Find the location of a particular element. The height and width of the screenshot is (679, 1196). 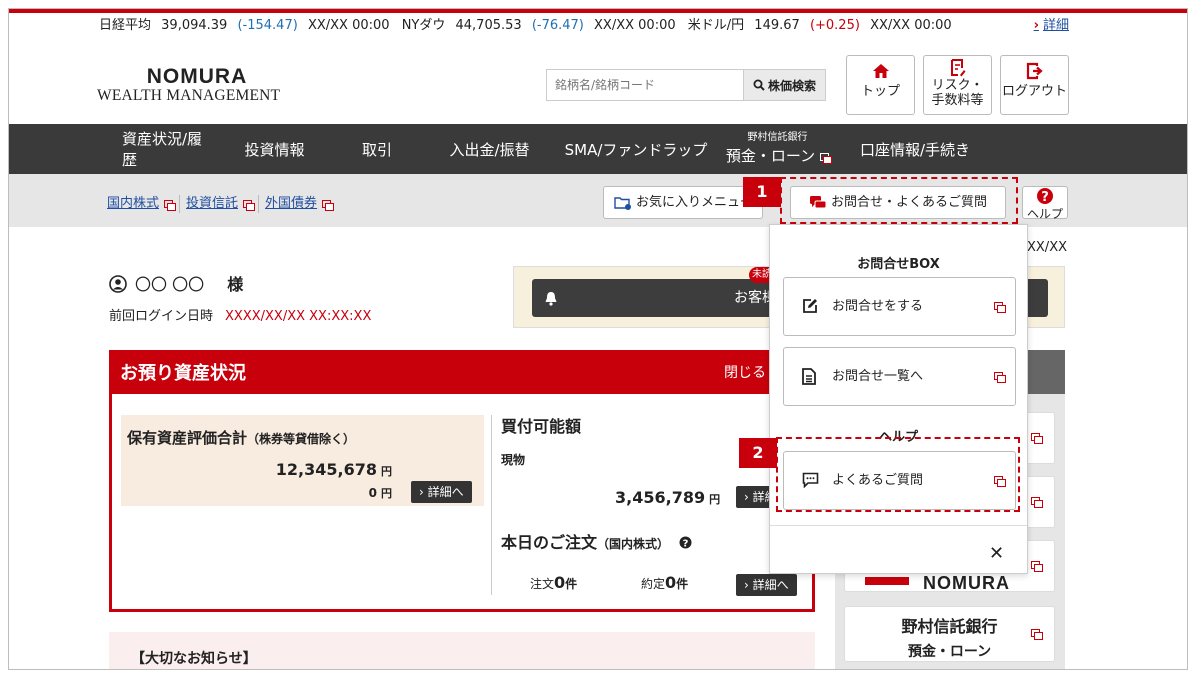

stock-search-button: 株価検索 is located at coordinates (784, 85).